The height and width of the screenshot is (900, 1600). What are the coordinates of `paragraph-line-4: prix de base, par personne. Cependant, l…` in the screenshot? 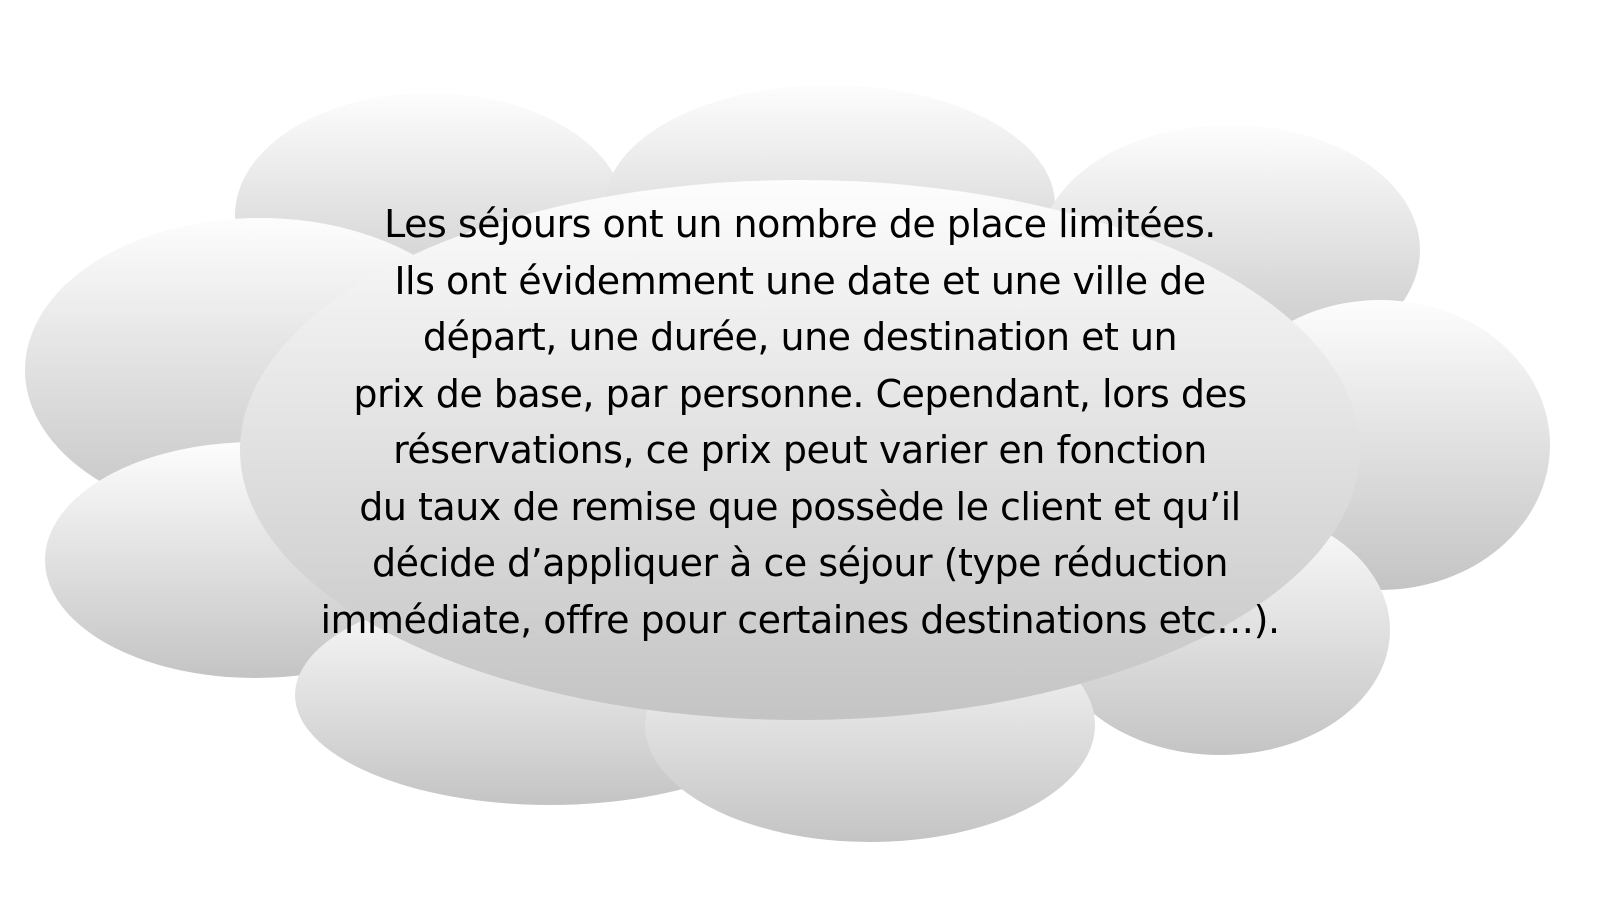 It's located at (800, 393).